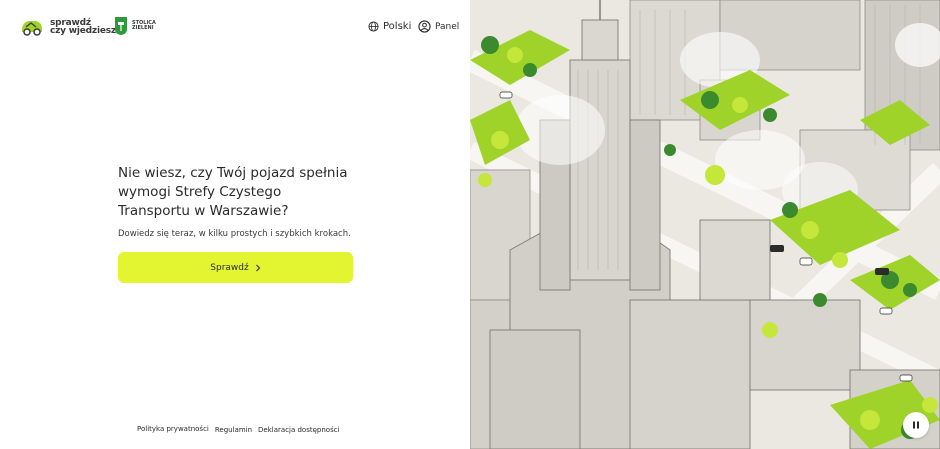 Image resolution: width=940 pixels, height=449 pixels. Describe the element at coordinates (233, 430) in the screenshot. I see `terms-link: Regulamin` at that location.